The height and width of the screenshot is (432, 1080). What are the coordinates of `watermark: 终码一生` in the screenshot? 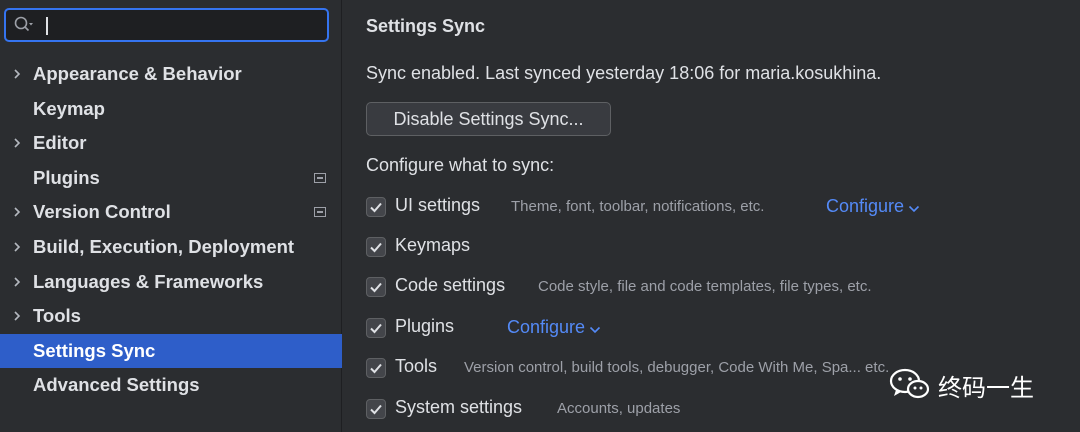 It's located at (973, 384).